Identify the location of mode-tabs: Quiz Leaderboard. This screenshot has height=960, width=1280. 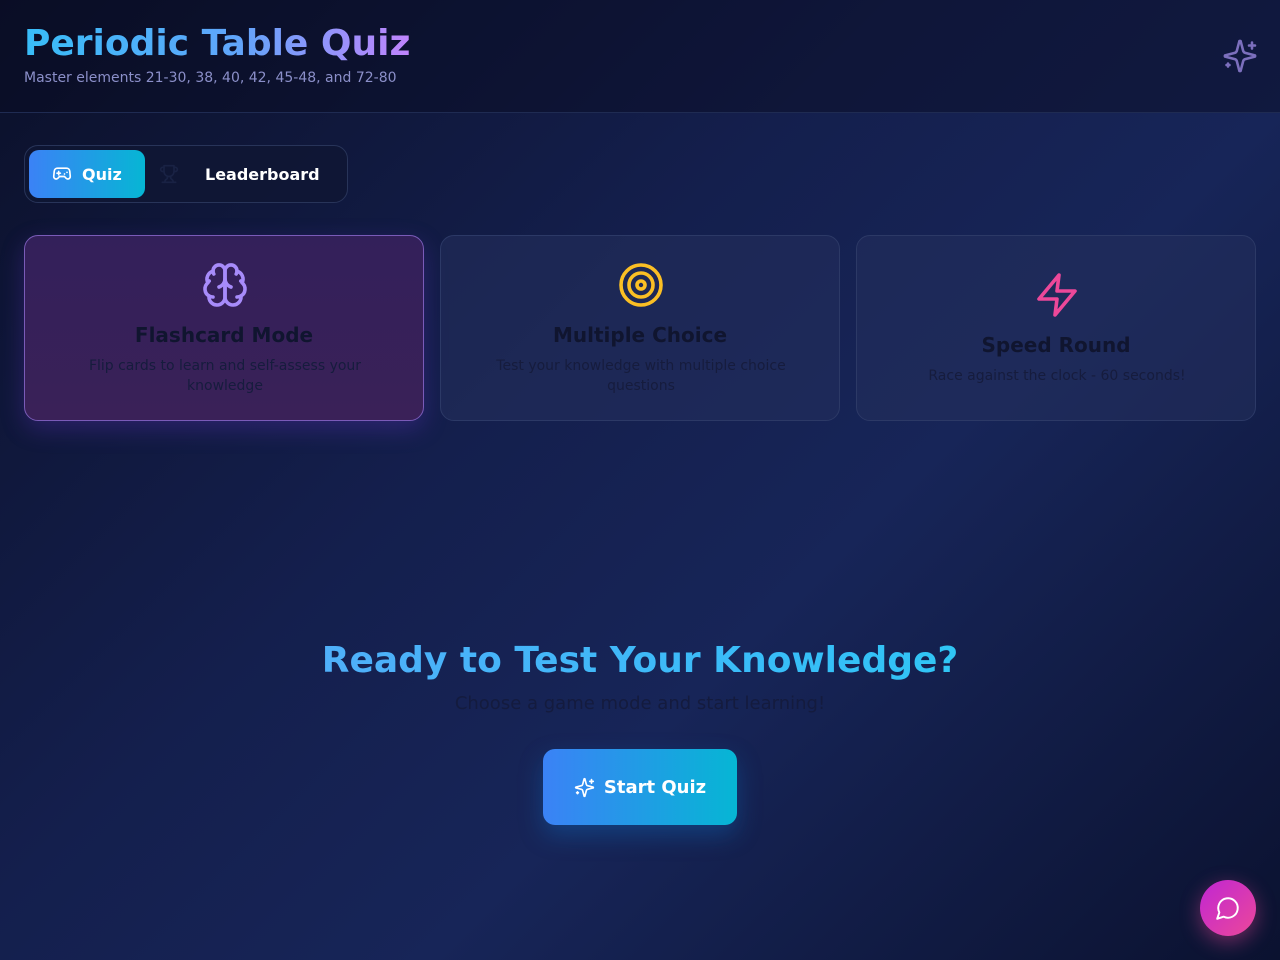
(186, 174).